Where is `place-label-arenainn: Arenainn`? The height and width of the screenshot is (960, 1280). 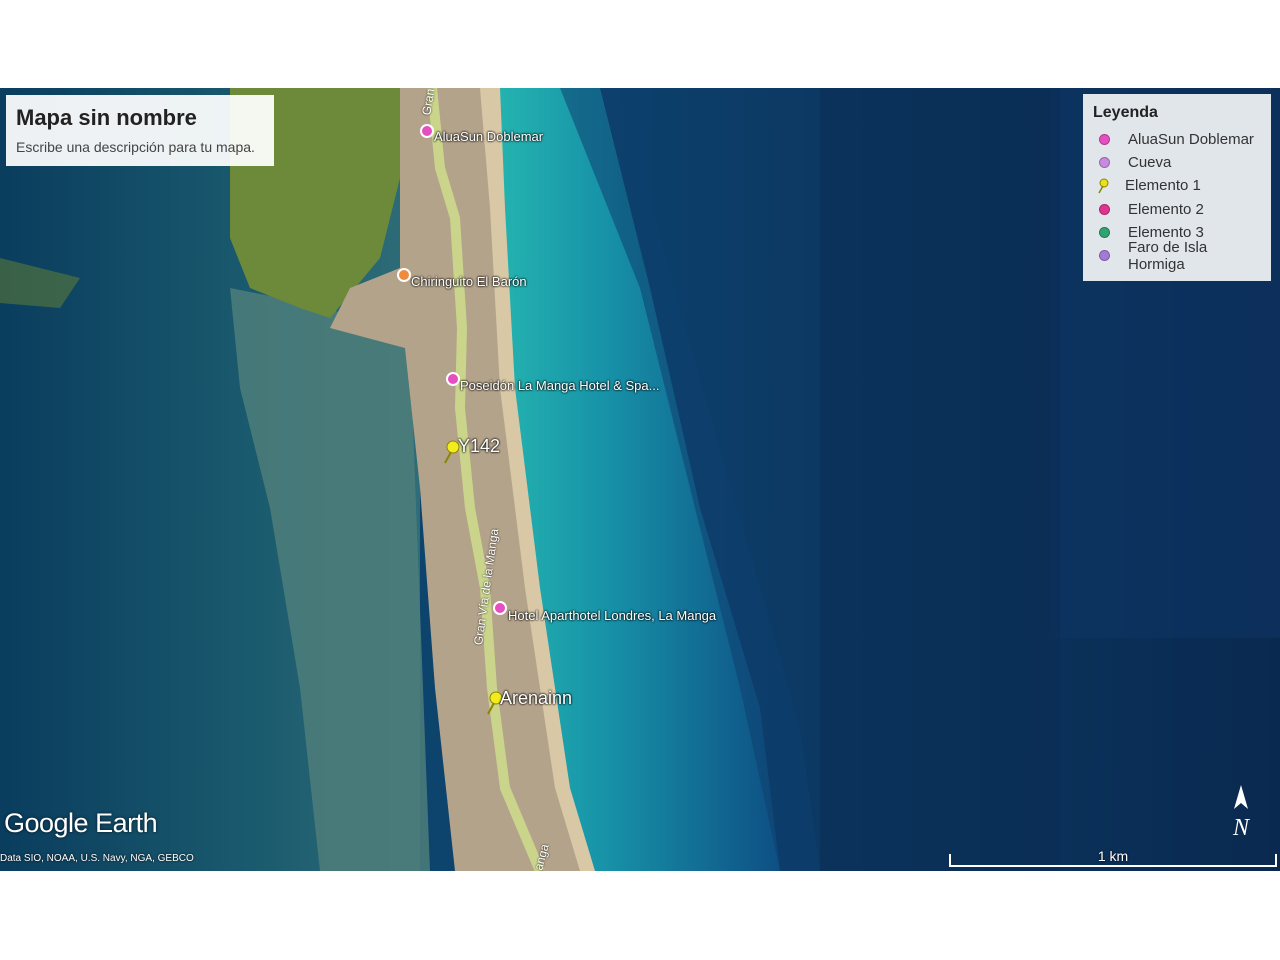 place-label-arenainn: Arenainn is located at coordinates (536, 698).